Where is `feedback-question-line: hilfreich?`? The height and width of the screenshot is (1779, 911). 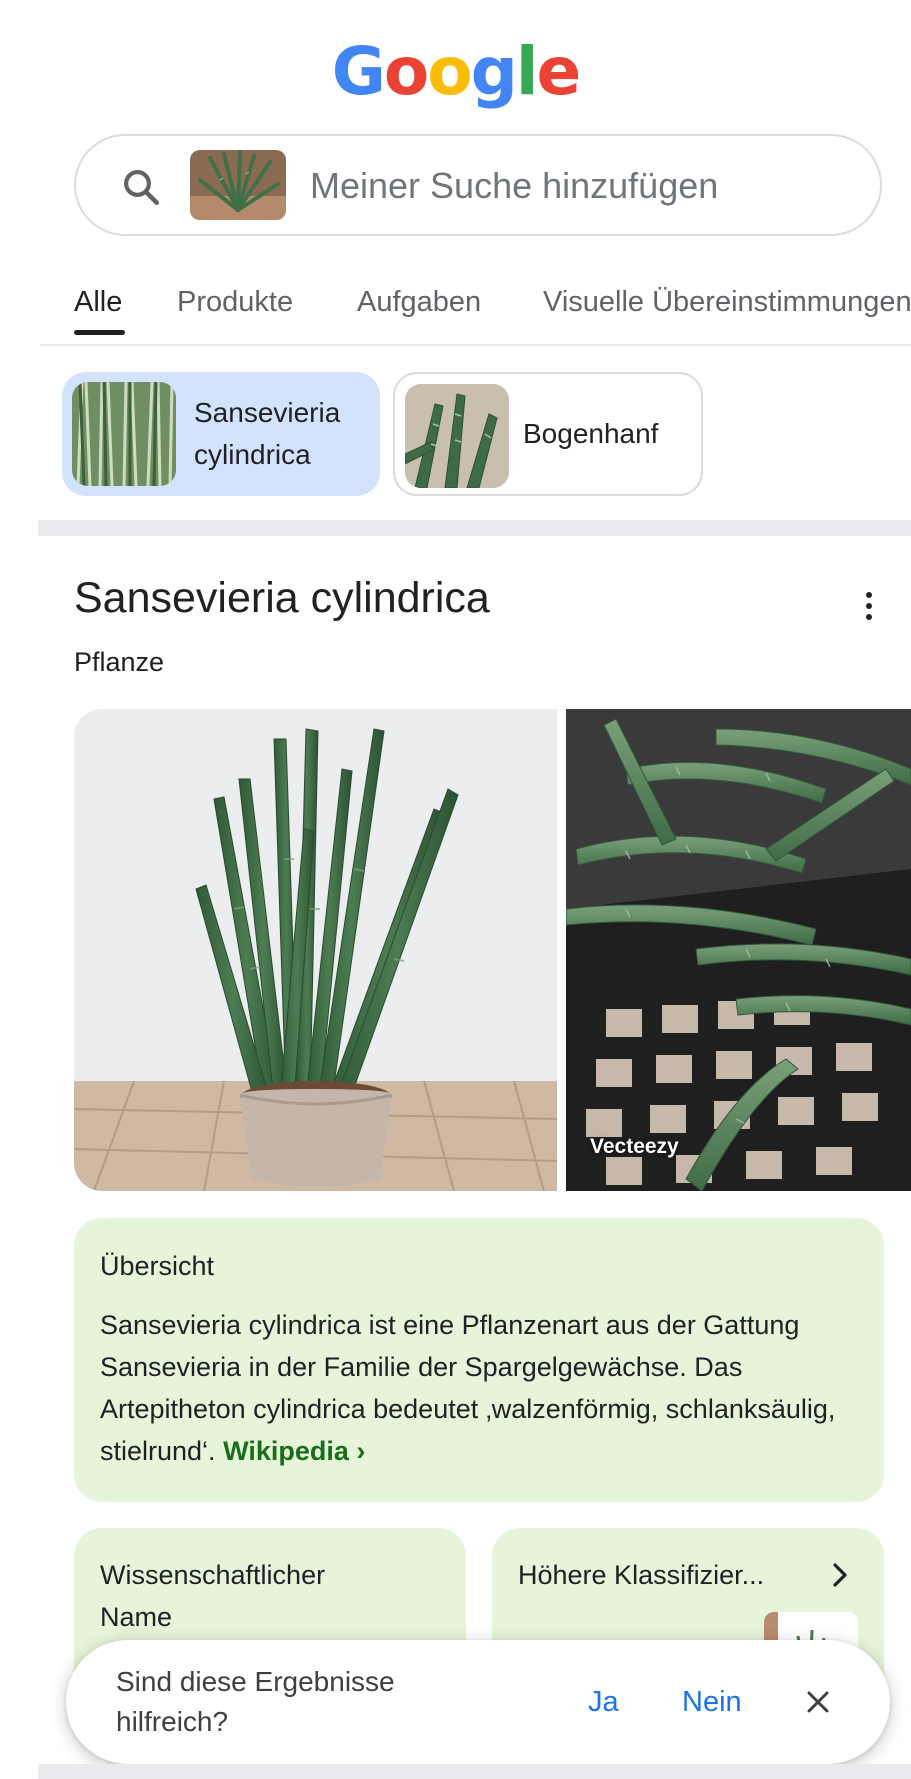
feedback-question-line: hilfreich? is located at coordinates (172, 1721).